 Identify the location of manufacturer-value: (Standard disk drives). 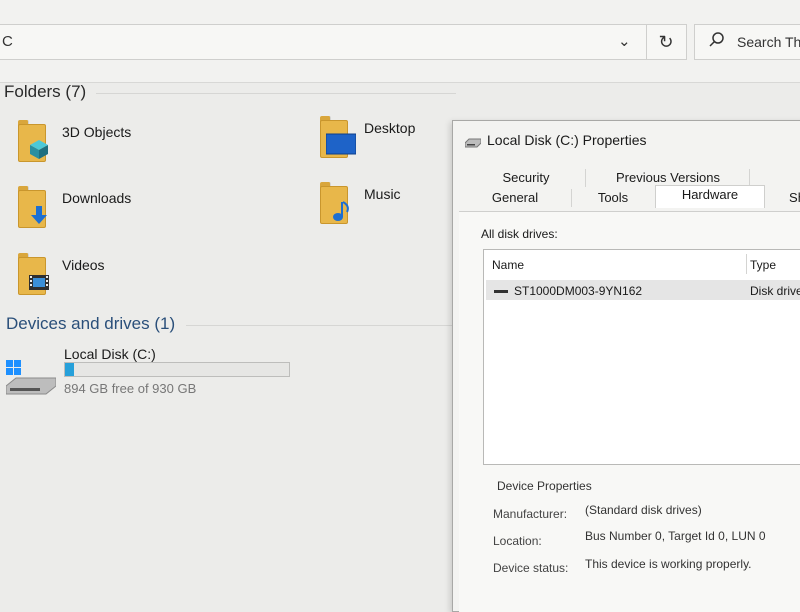
(643, 510).